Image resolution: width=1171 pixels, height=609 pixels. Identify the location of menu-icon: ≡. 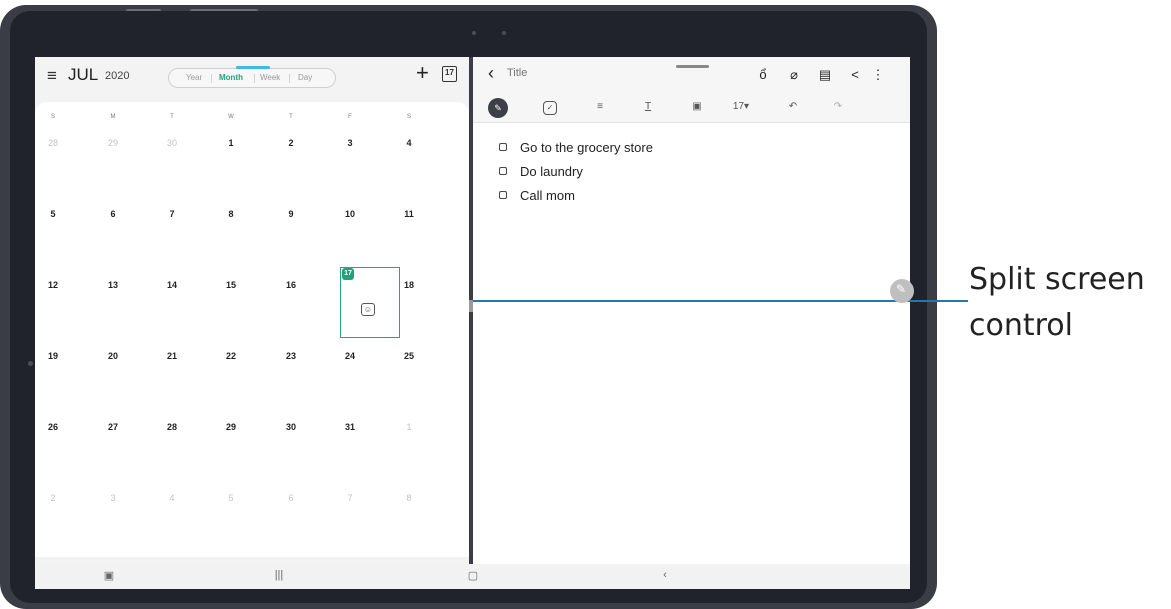
(56, 76).